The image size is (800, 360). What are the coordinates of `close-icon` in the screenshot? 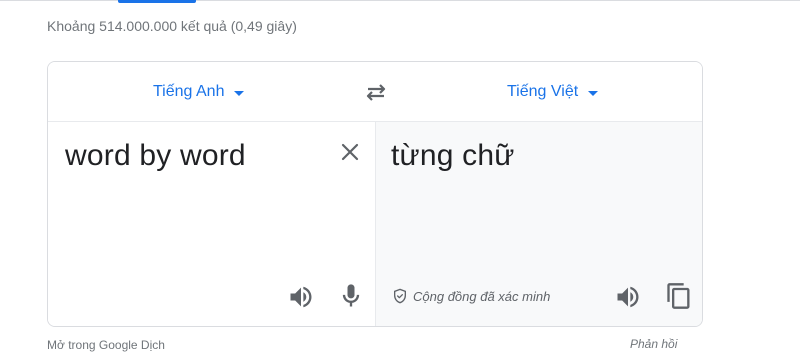 It's located at (350, 152).